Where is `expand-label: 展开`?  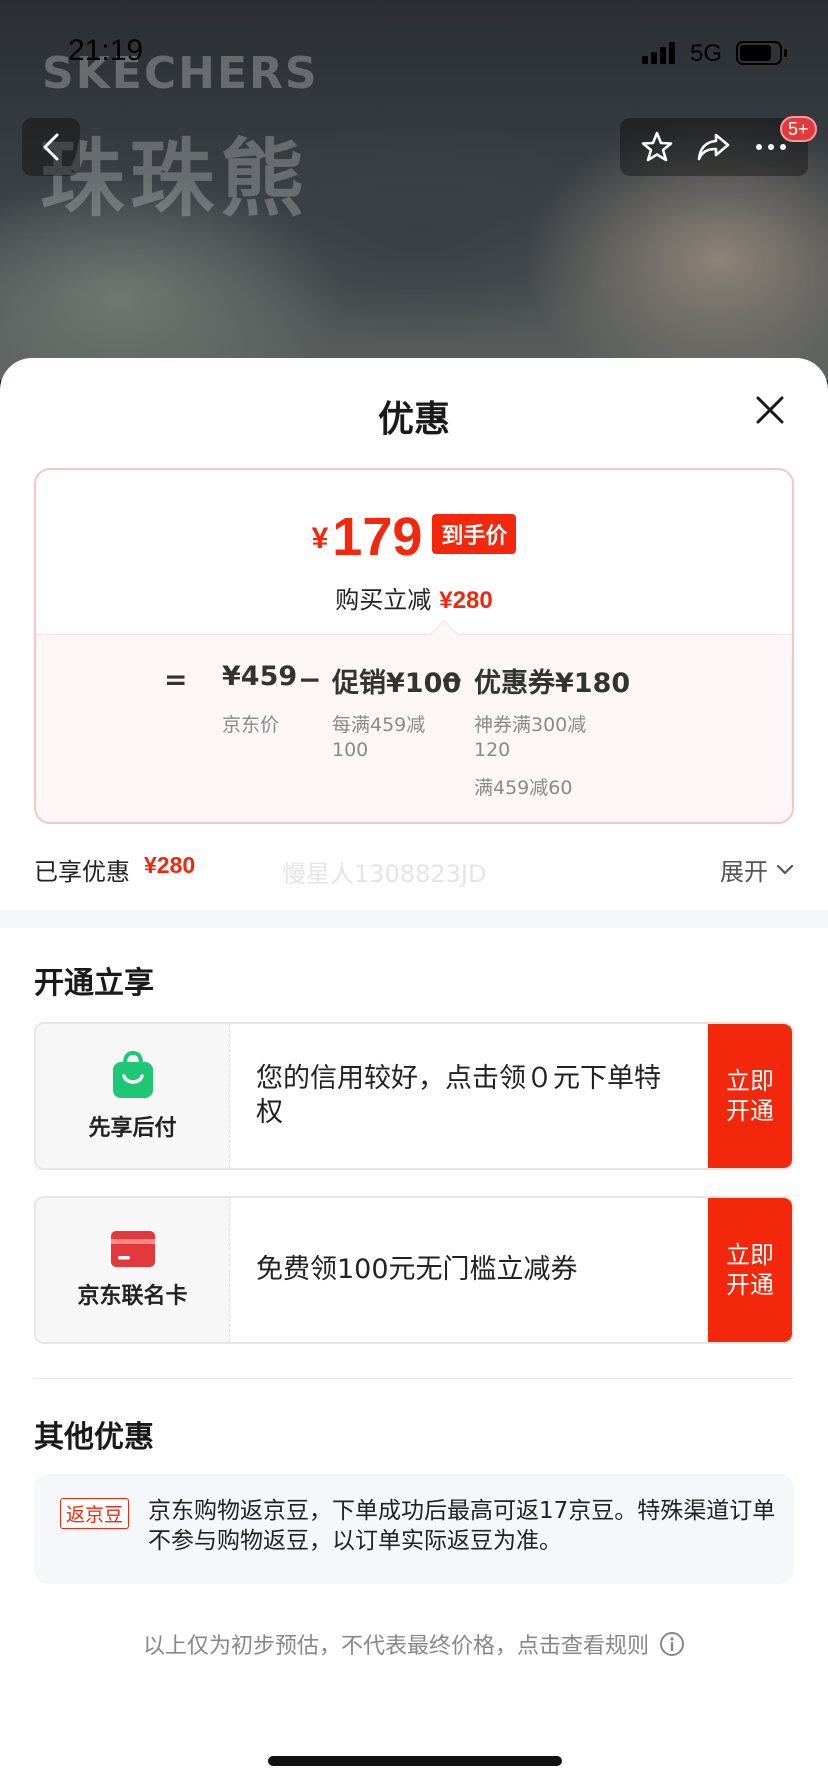 expand-label: 展开 is located at coordinates (744, 872).